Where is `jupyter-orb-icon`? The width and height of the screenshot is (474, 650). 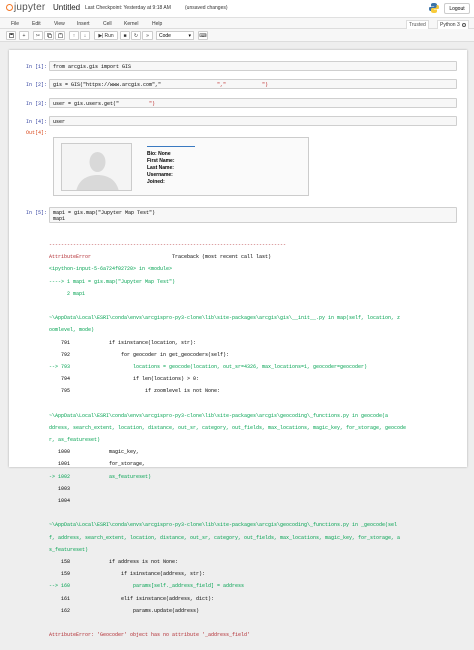 jupyter-orb-icon is located at coordinates (9, 7).